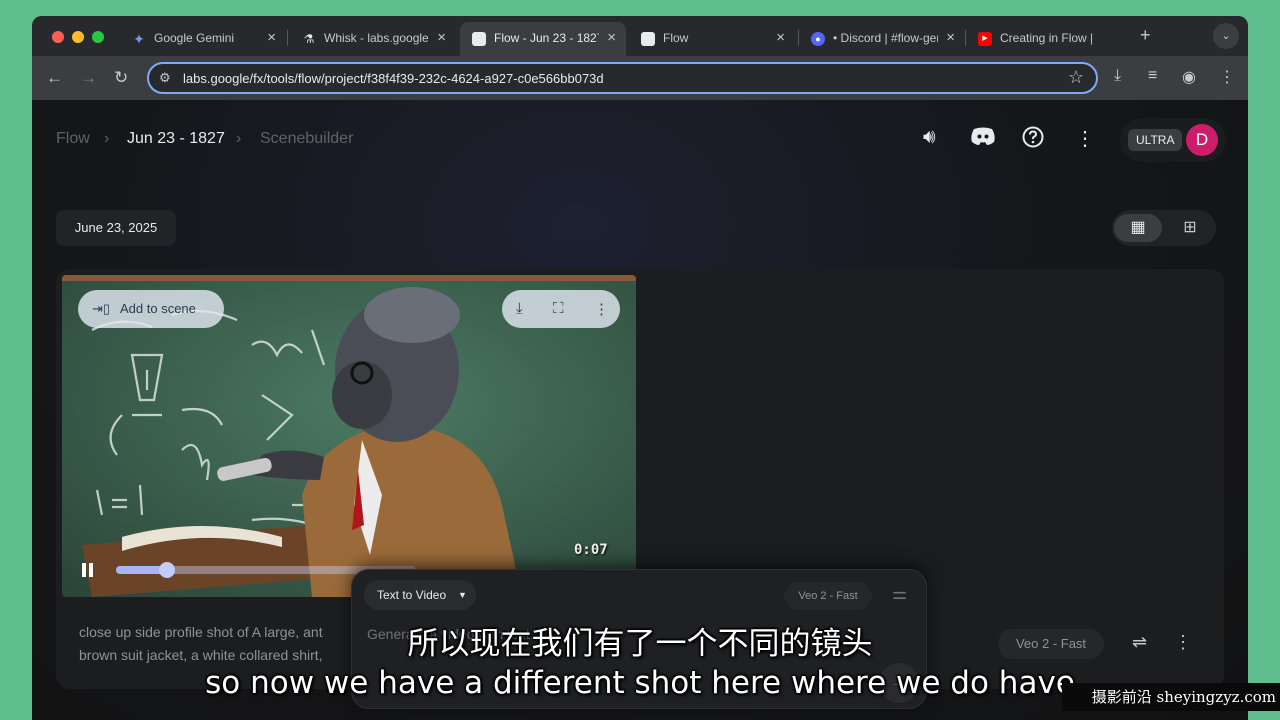  I want to click on discord-icon: ●, so click(818, 39).